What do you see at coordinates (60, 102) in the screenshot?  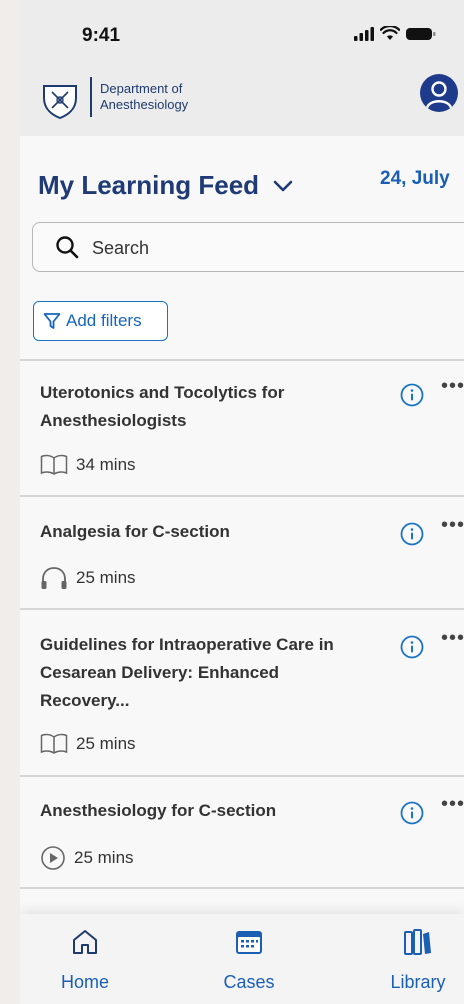 I see `department-shield-logo-icon` at bounding box center [60, 102].